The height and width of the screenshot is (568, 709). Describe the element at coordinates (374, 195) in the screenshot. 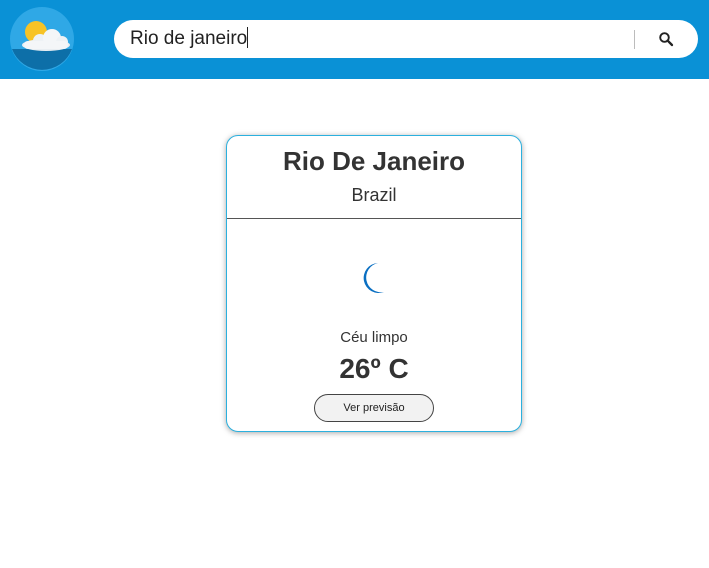

I see `country-name: Brazil` at that location.